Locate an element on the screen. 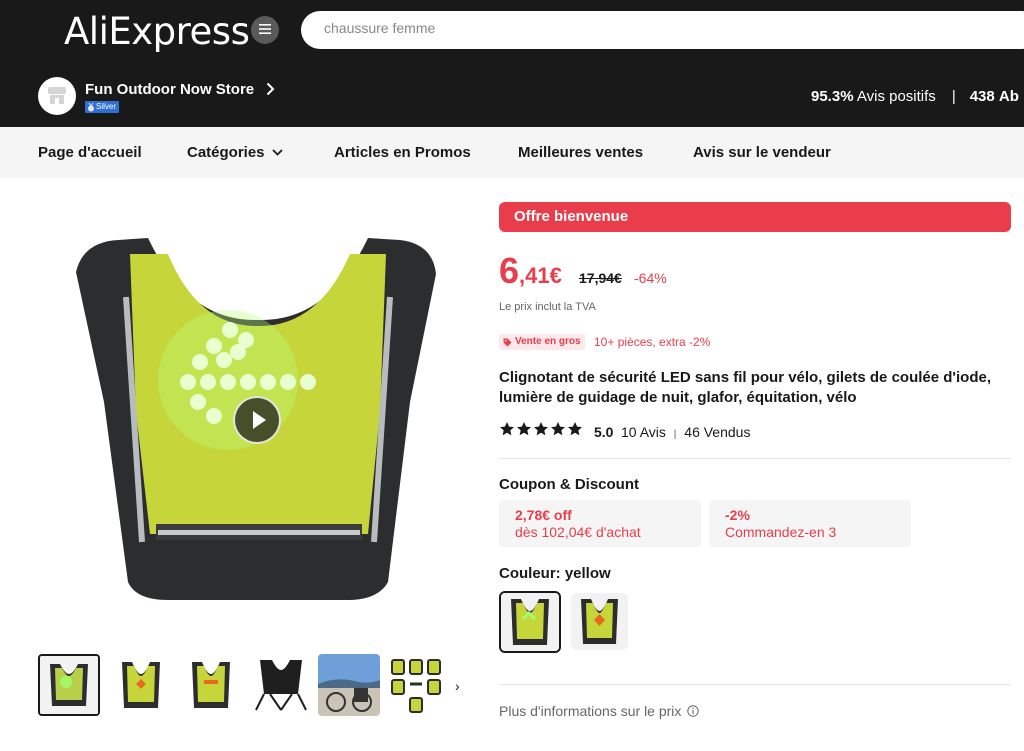 This screenshot has height=751, width=1024. silver-badge: Silver is located at coordinates (102, 107).